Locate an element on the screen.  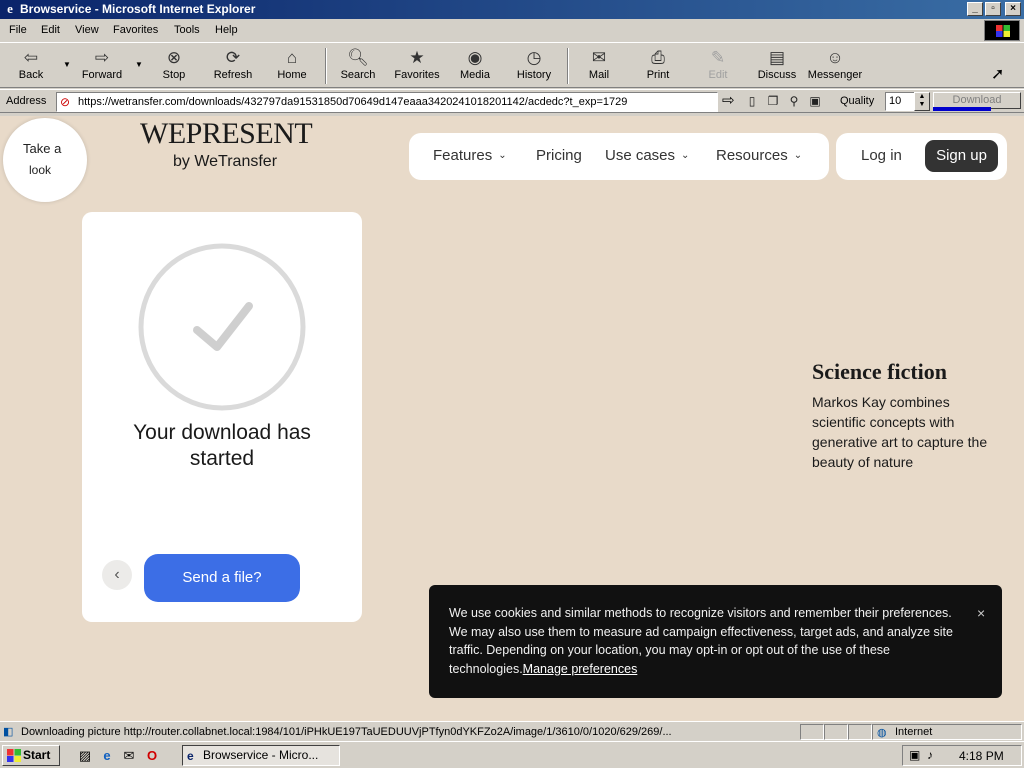
search-icon: 🔍︎ is located at coordinates (358, 57).